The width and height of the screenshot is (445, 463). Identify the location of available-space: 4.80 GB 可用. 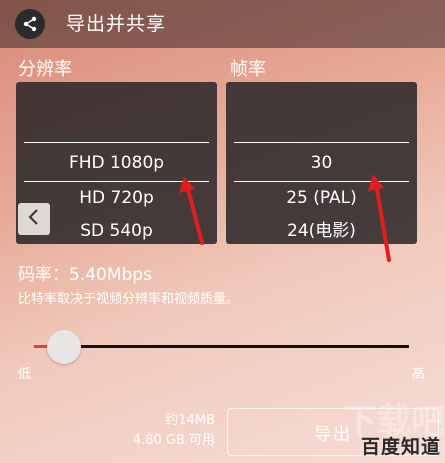
(173, 440).